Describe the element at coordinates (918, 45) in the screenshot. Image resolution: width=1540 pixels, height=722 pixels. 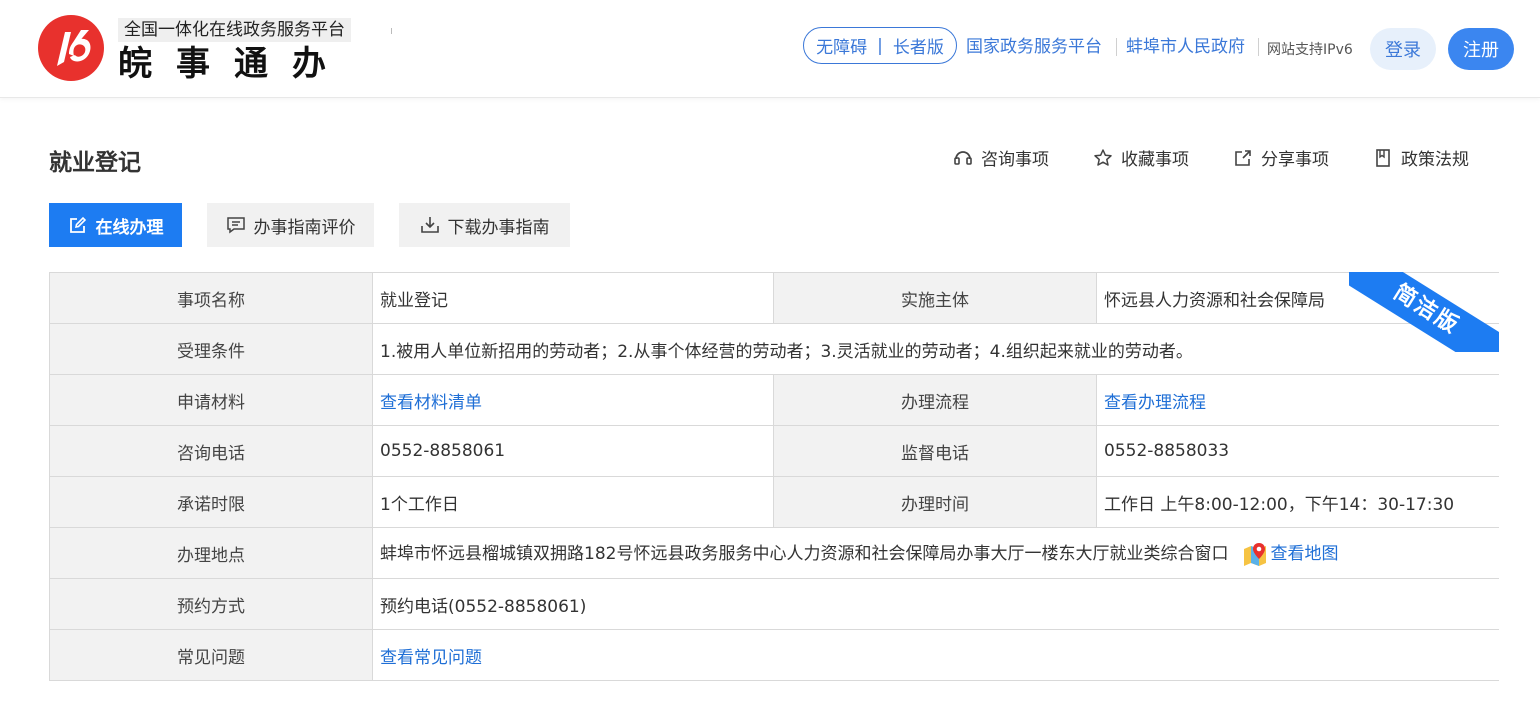
I see `elder-mode-link: 长者版` at that location.